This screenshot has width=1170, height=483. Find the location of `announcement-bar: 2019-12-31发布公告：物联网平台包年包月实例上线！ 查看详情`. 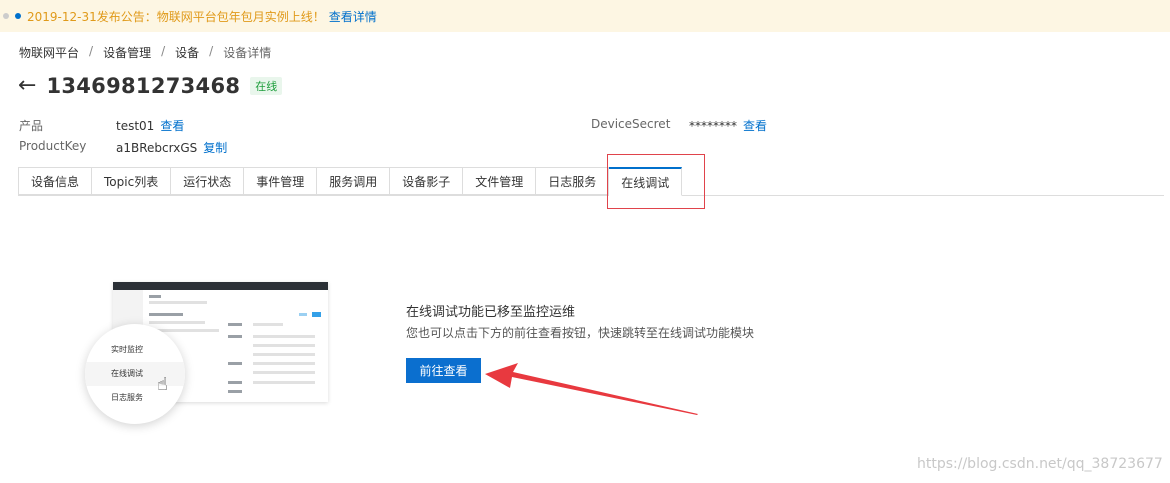

announcement-bar: 2019-12-31发布公告：物联网平台包年包月实例上线！ 查看详情 is located at coordinates (585, 16).